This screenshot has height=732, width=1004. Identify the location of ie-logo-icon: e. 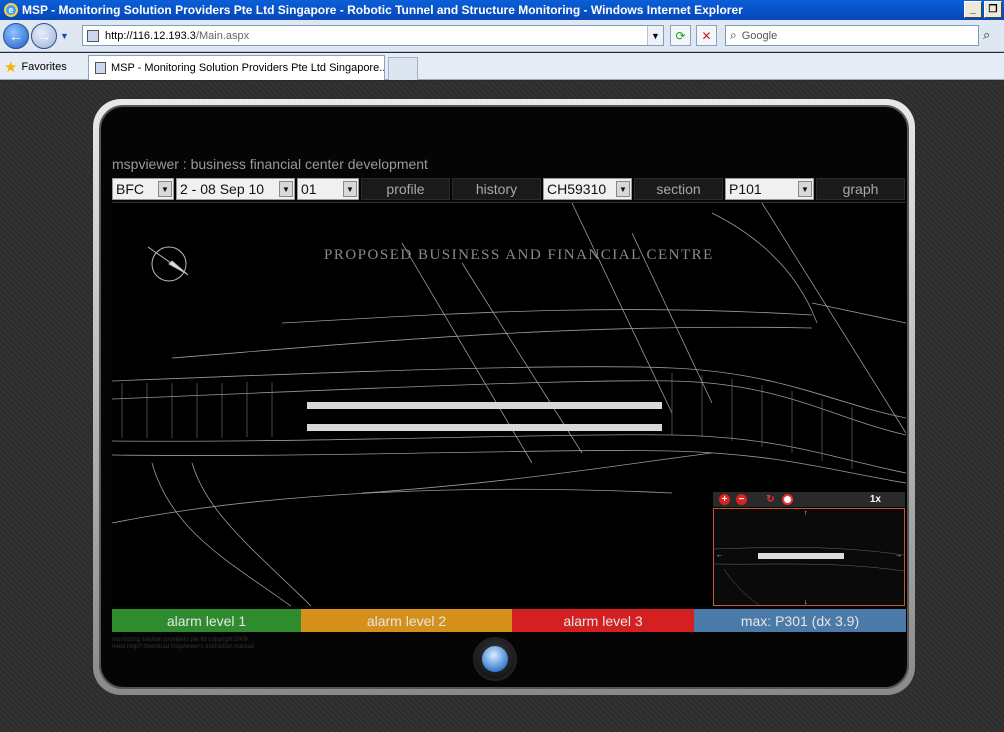
(11, 10).